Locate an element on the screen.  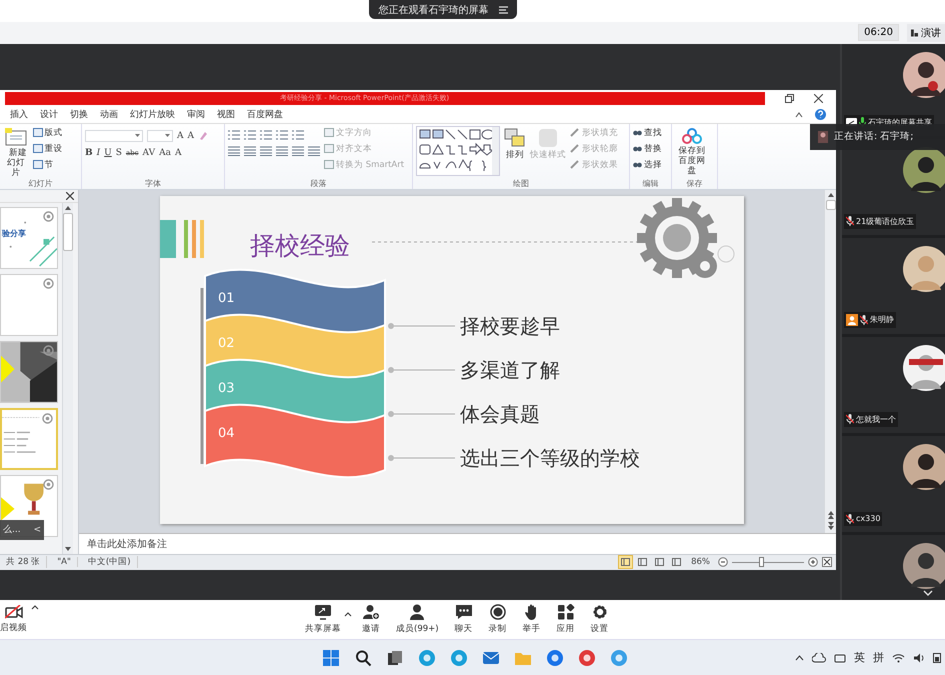
font-name-field is located at coordinates (114, 136).